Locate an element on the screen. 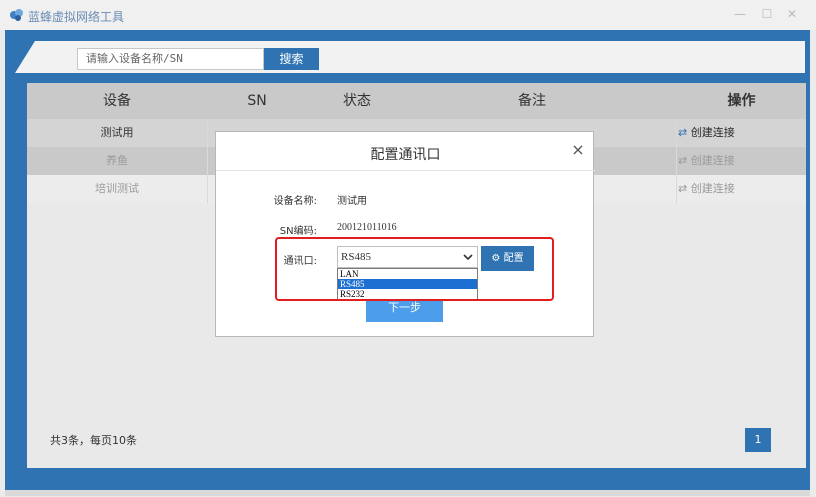  device-cell: 培训测试 is located at coordinates (117, 188).